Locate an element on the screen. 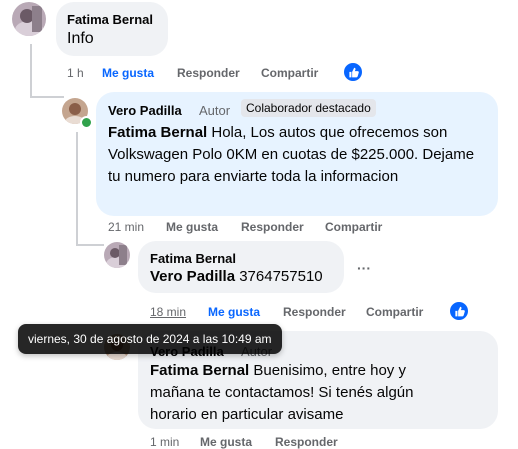 The height and width of the screenshot is (449, 518). status-badge: Colaborador destacado is located at coordinates (308, 108).